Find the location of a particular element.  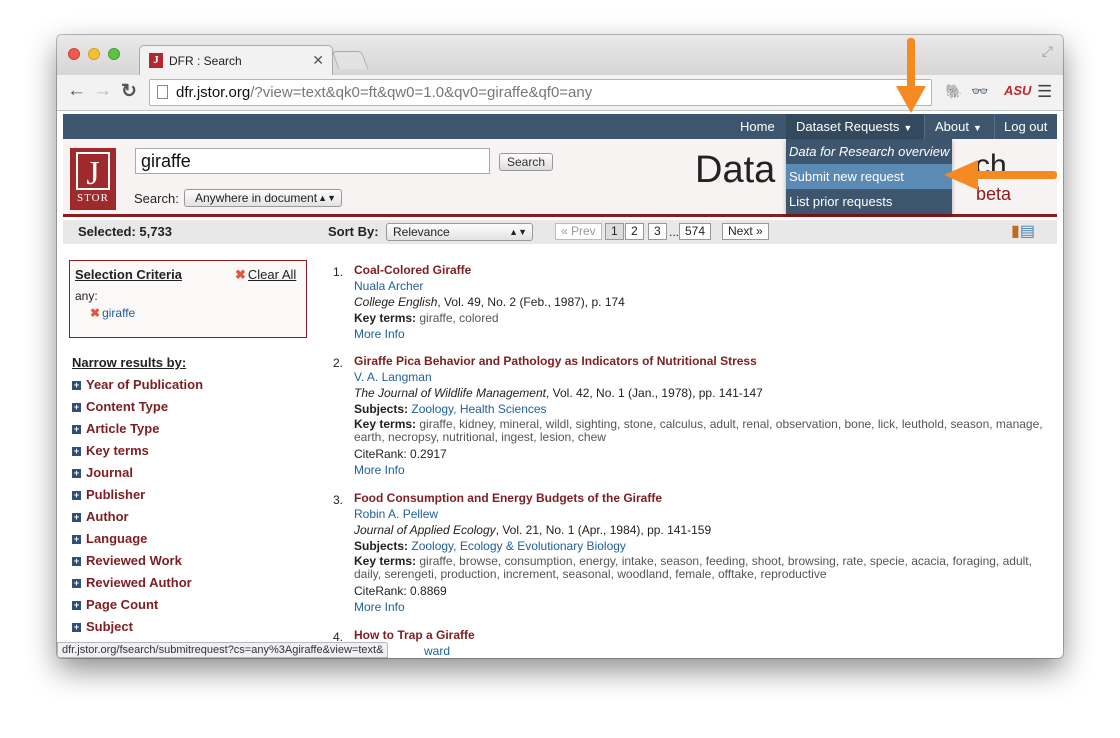

result-title-link: Coal-Colored Giraffe is located at coordinates (699, 270).